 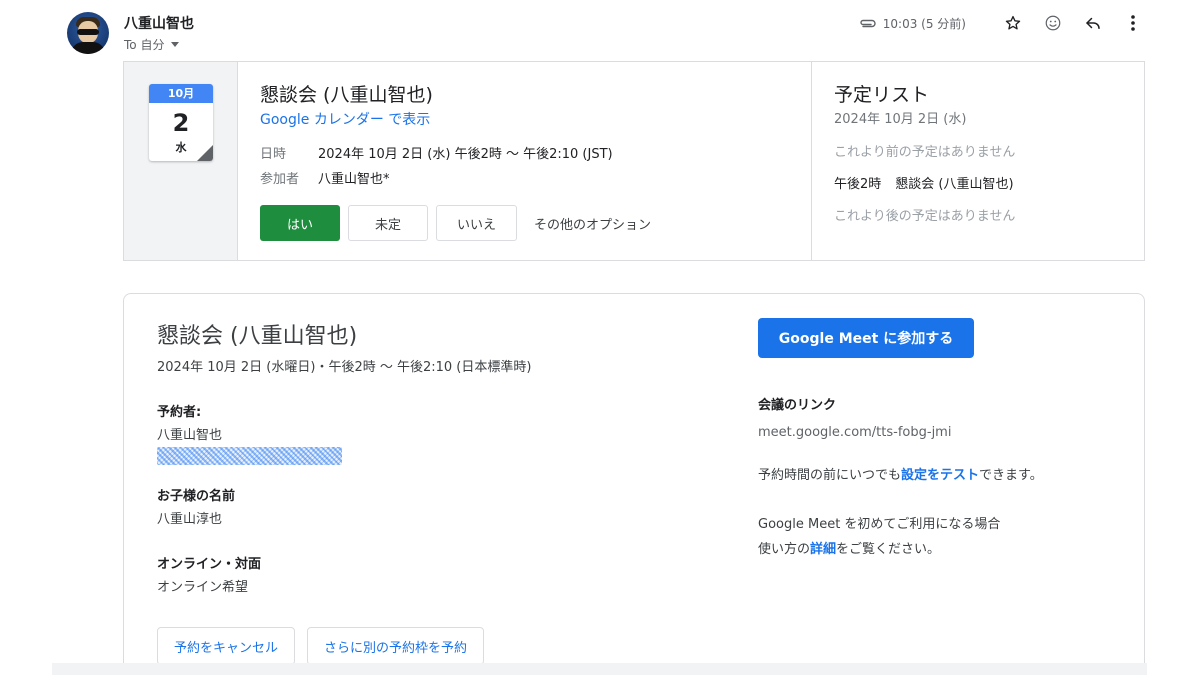 I want to click on organizer-name: 八重山智也, so click(x=190, y=435).